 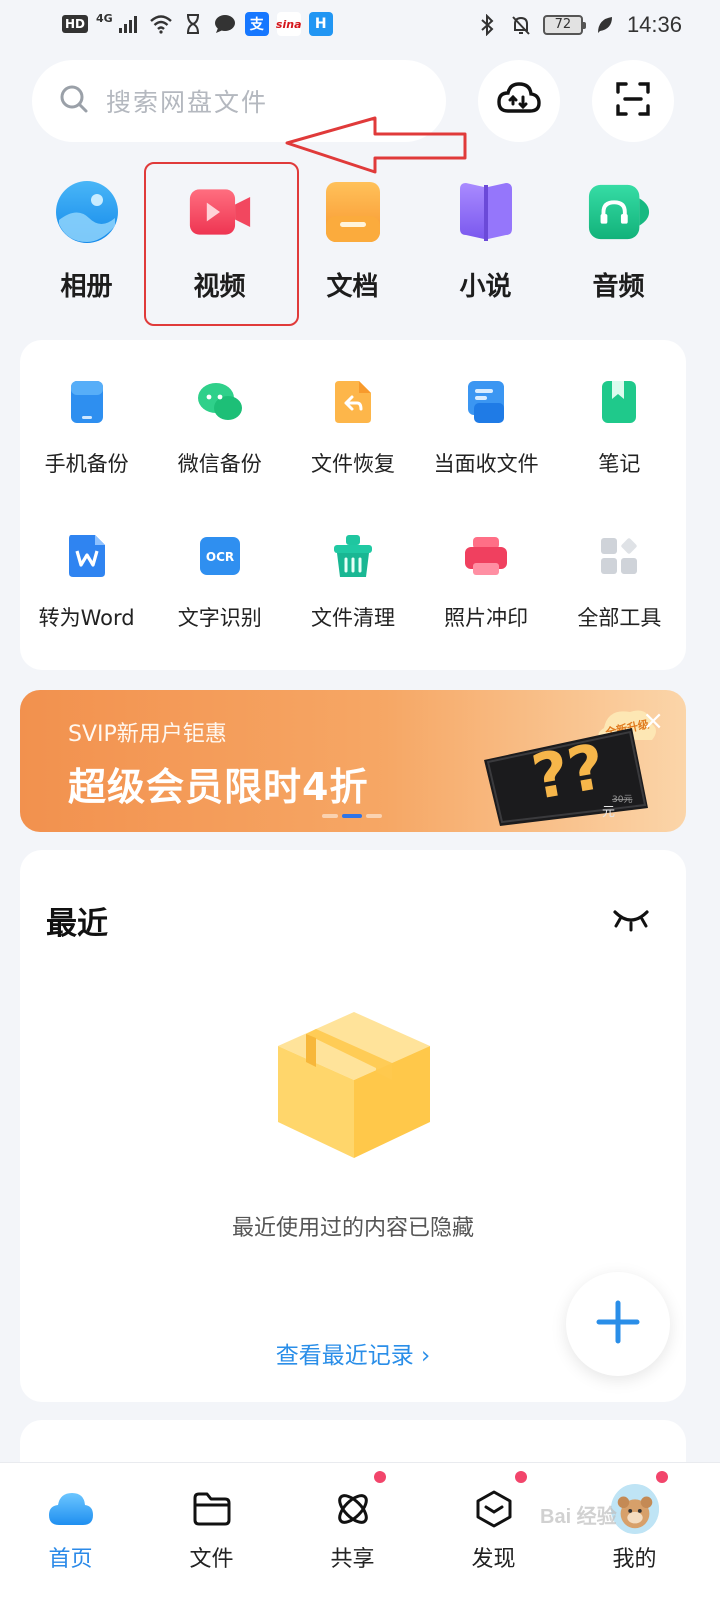 What do you see at coordinates (654, 24) in the screenshot?
I see `clock-time: 14:36` at bounding box center [654, 24].